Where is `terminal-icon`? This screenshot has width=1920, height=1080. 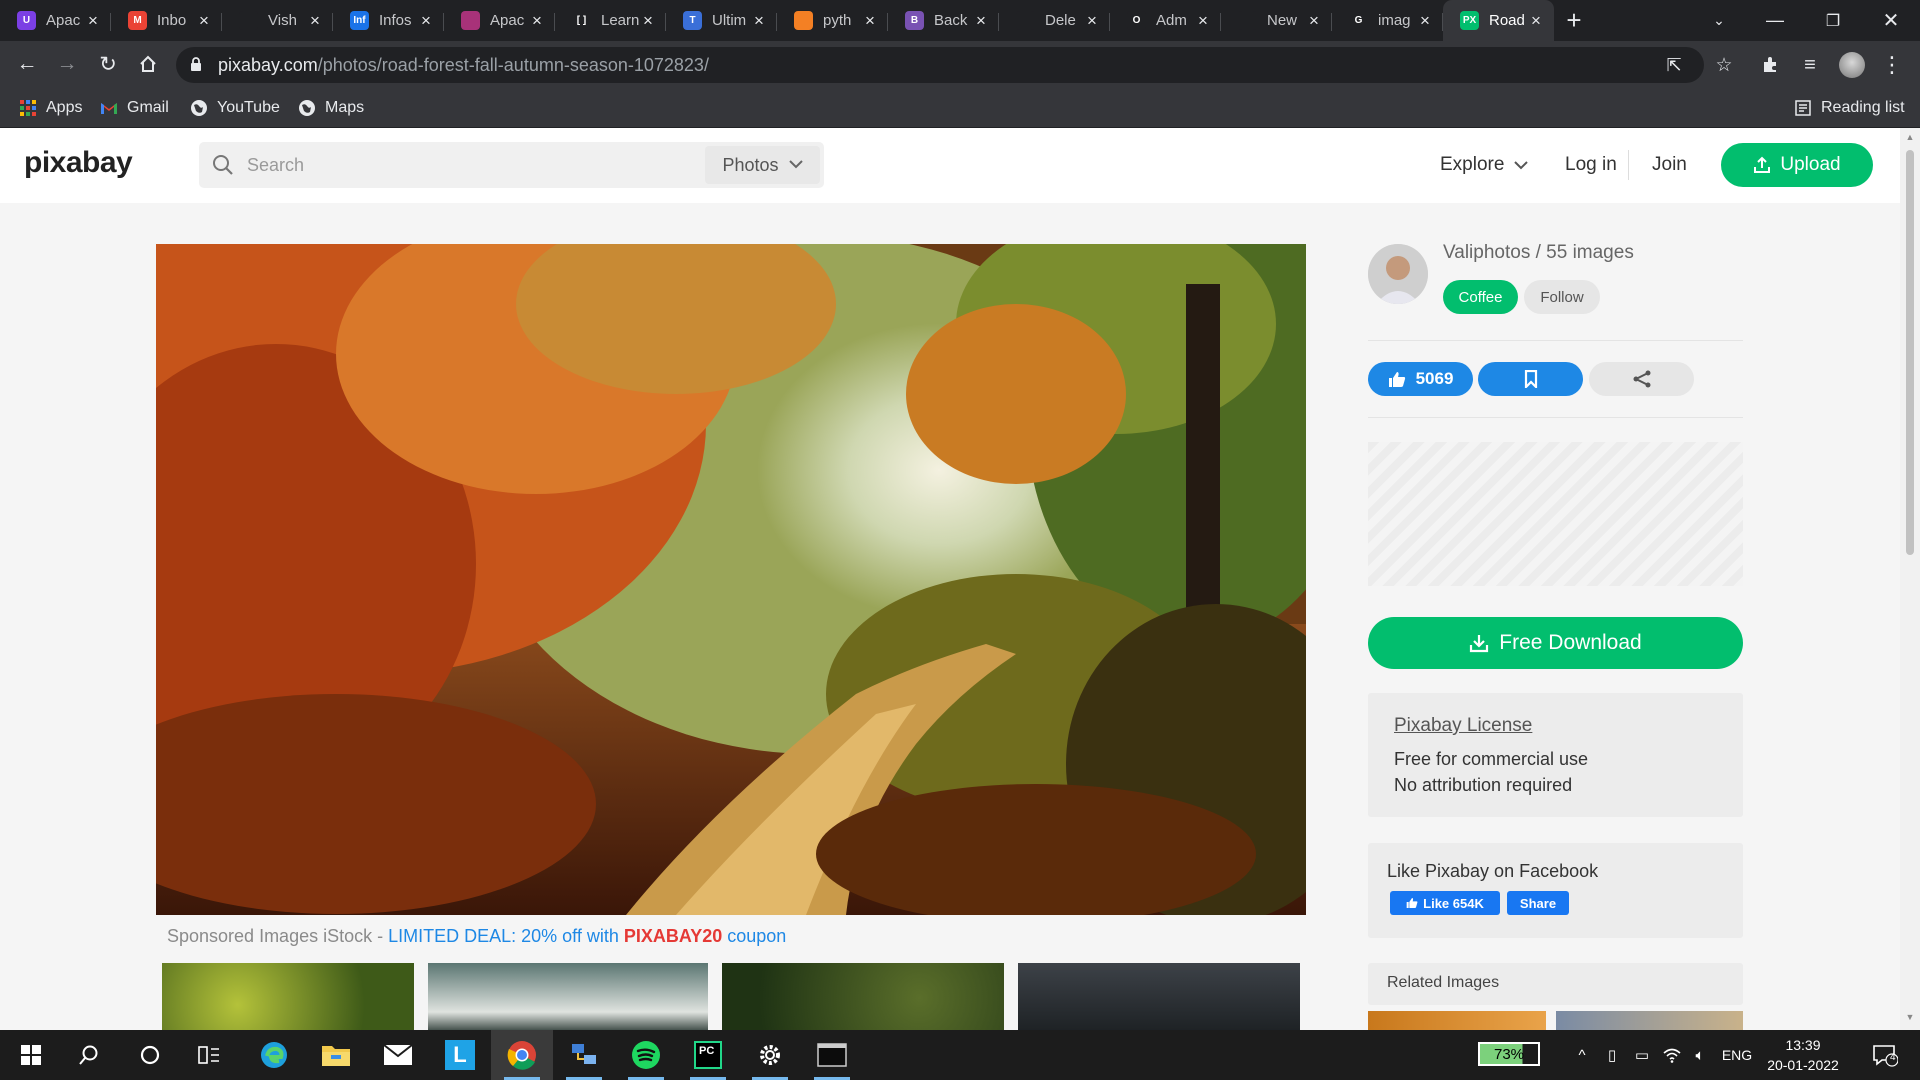 terminal-icon is located at coordinates (832, 1055).